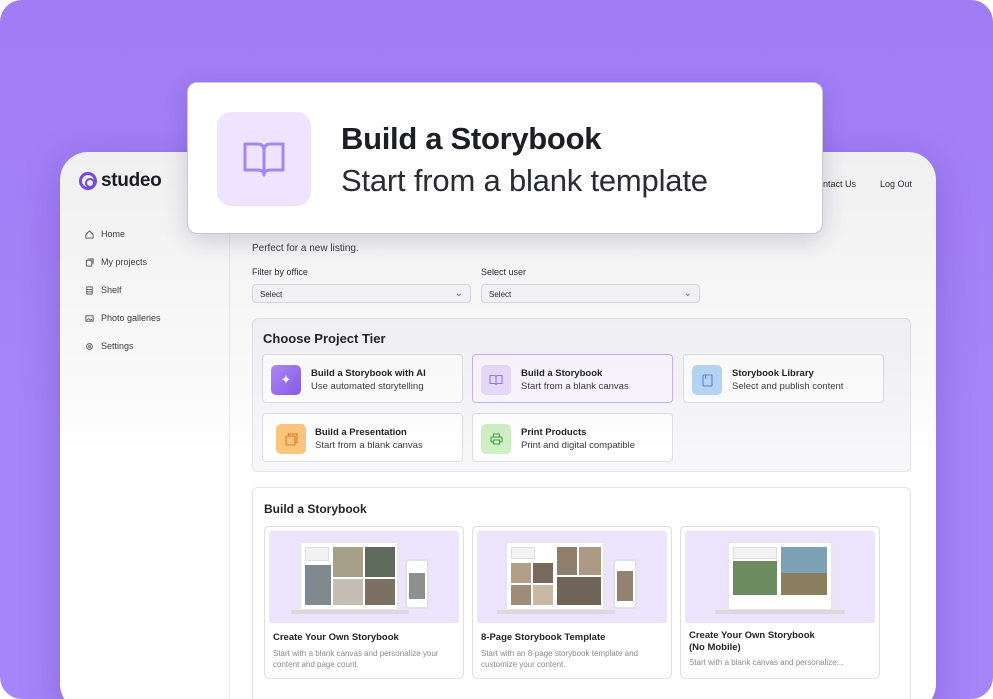  Describe the element at coordinates (496, 439) in the screenshot. I see `printer-icon` at that location.